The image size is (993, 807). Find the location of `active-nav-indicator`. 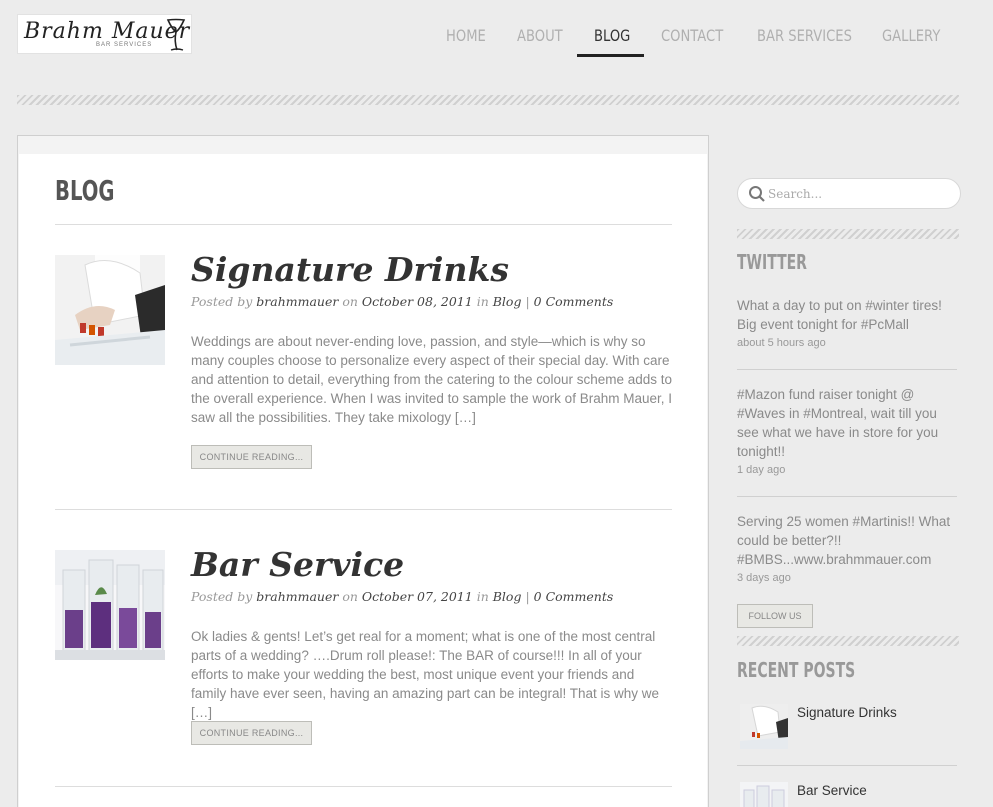

active-nav-indicator is located at coordinates (610, 55).